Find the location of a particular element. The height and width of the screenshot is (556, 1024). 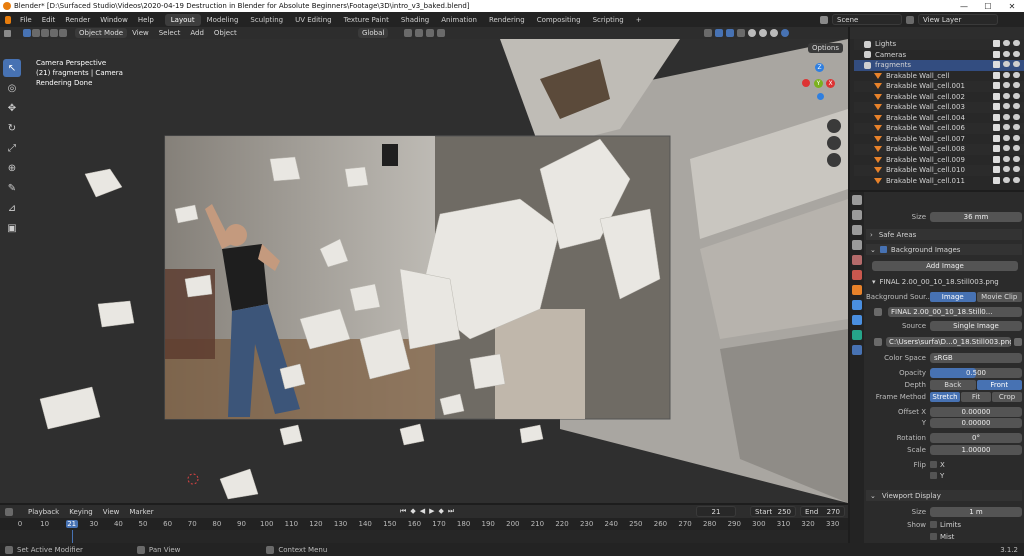

outliner-row: Brakable Wall_cell.004 is located at coordinates (939, 118).